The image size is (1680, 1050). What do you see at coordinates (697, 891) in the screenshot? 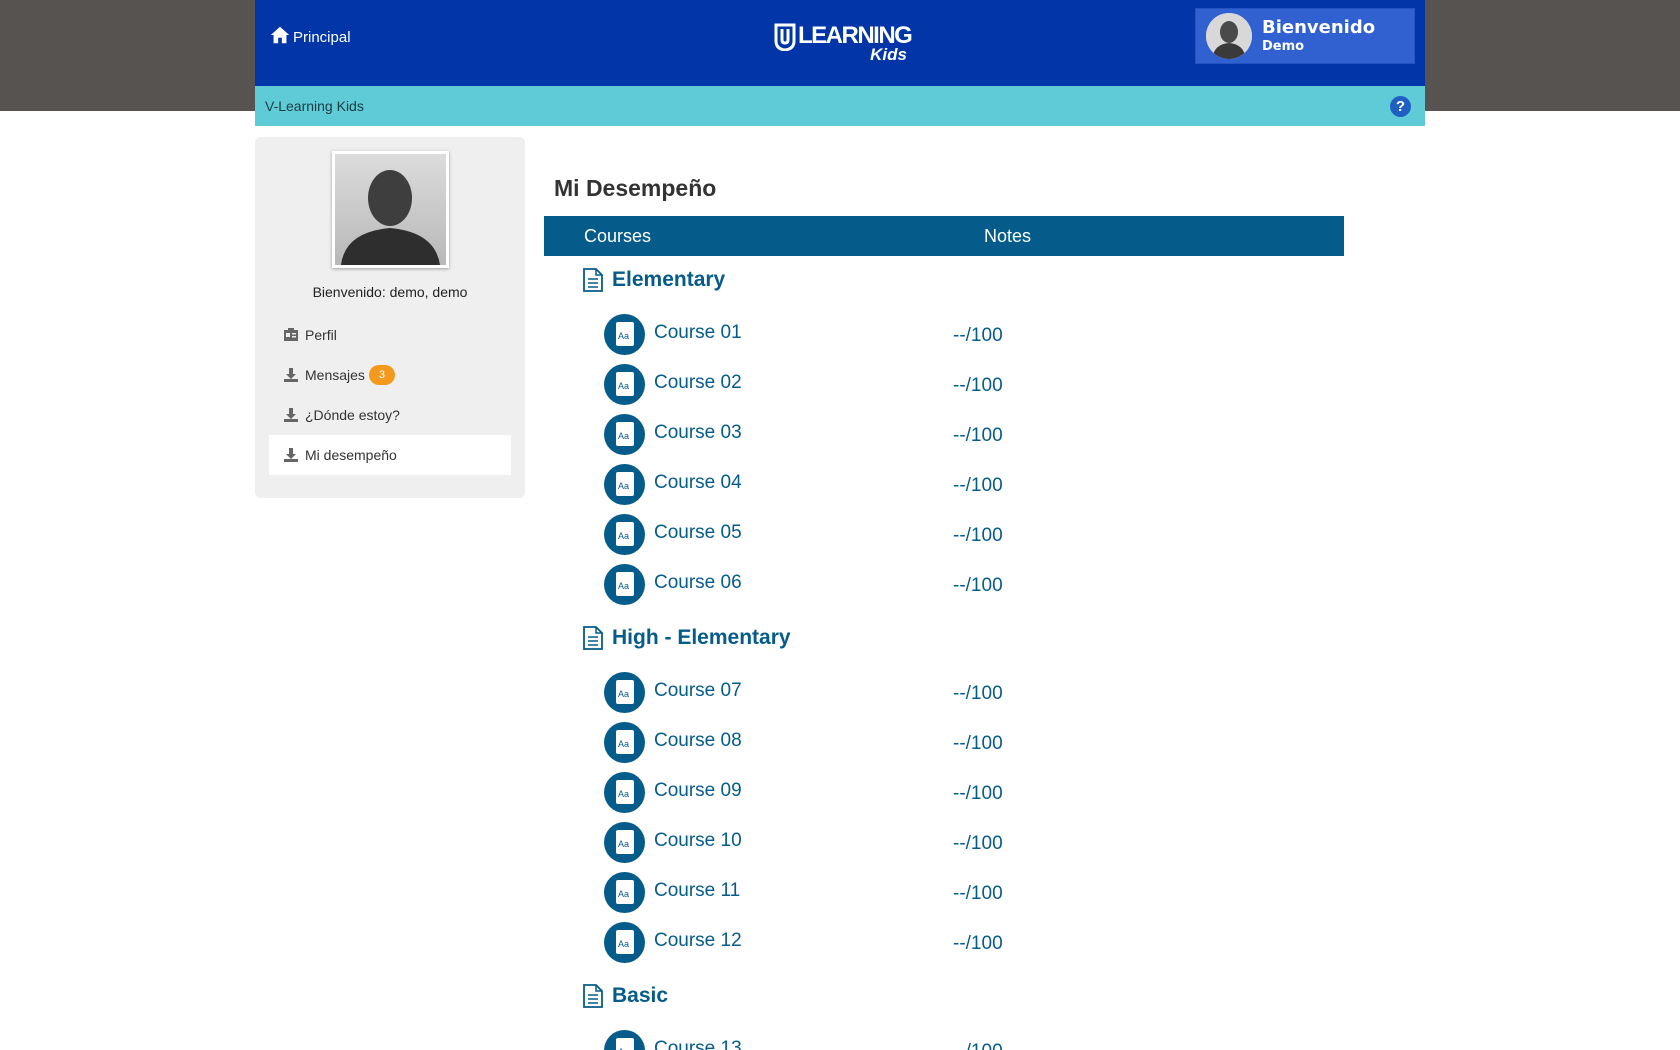
I see `course-name-link: Course 11` at bounding box center [697, 891].